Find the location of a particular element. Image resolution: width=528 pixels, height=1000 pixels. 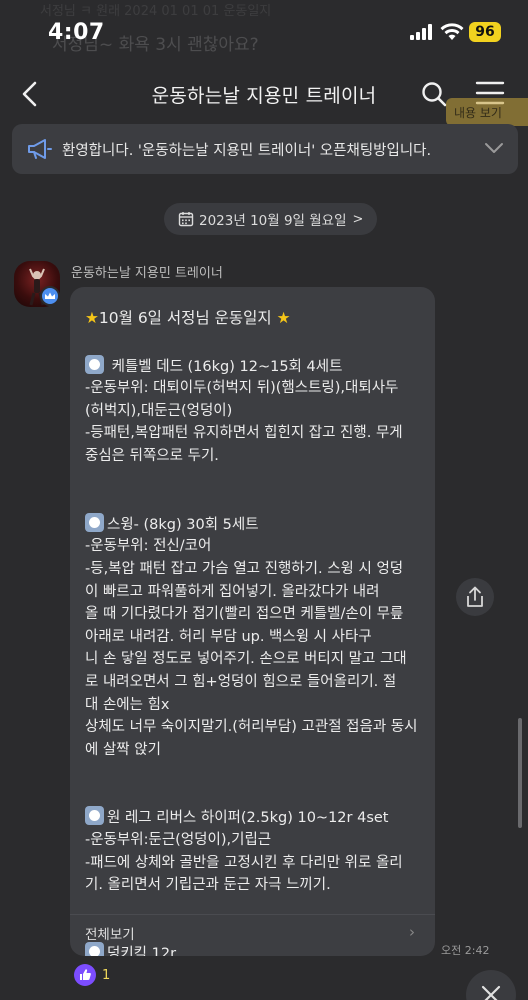

message-line-text: 중심은 뒤쪽으로 두기. is located at coordinates (152, 455).